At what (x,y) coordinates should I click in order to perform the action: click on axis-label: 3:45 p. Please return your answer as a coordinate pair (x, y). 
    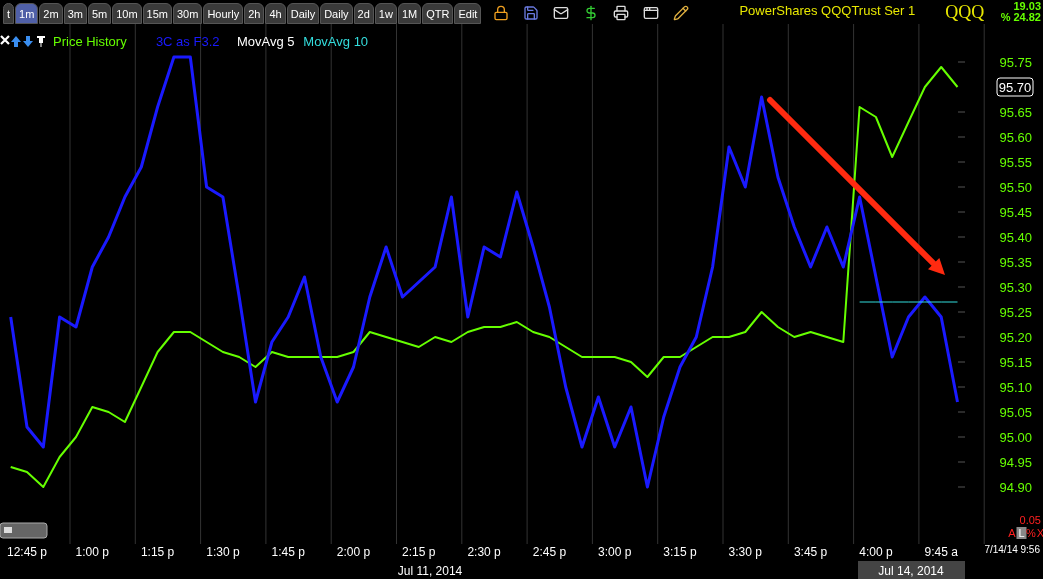
    Looking at the image, I should click on (810, 552).